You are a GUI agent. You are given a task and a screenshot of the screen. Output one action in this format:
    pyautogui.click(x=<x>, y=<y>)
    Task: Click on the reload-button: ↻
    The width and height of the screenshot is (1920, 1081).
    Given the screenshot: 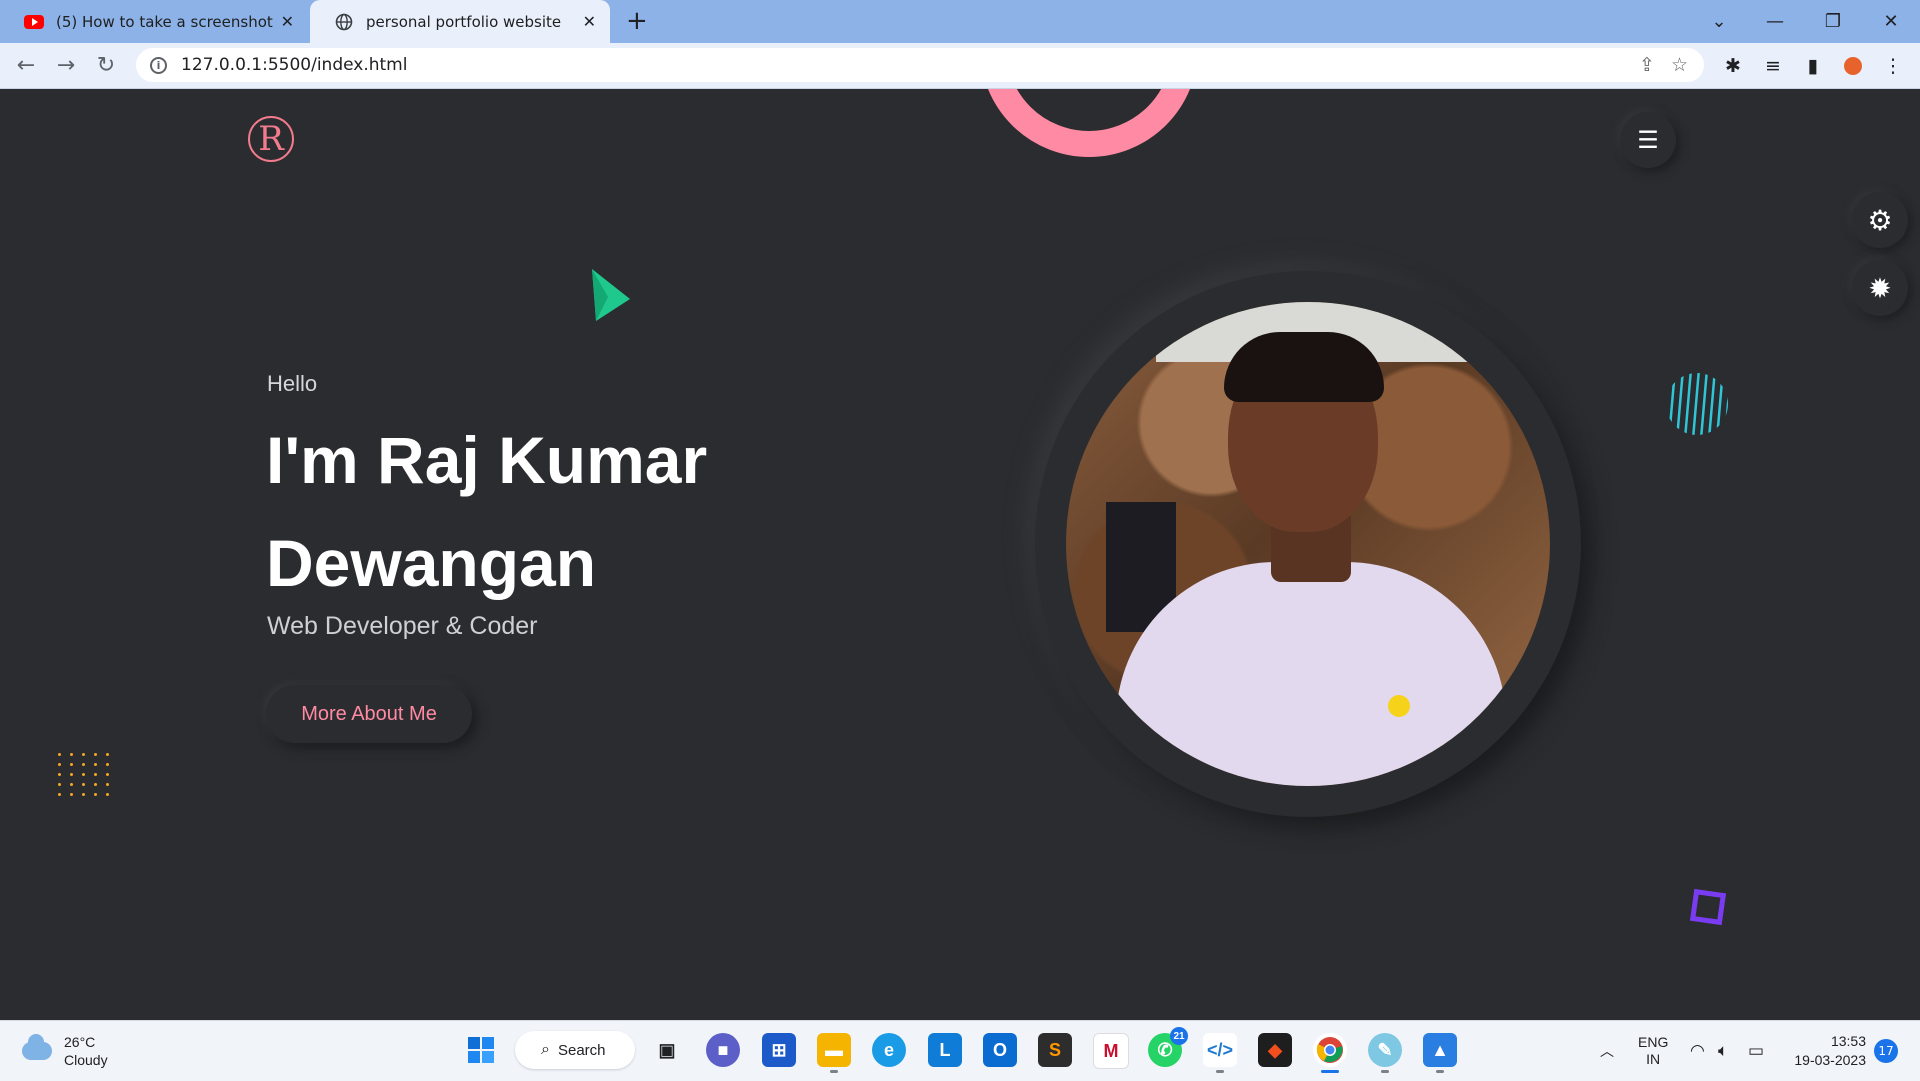 What is the action you would take?
    pyautogui.click(x=106, y=65)
    